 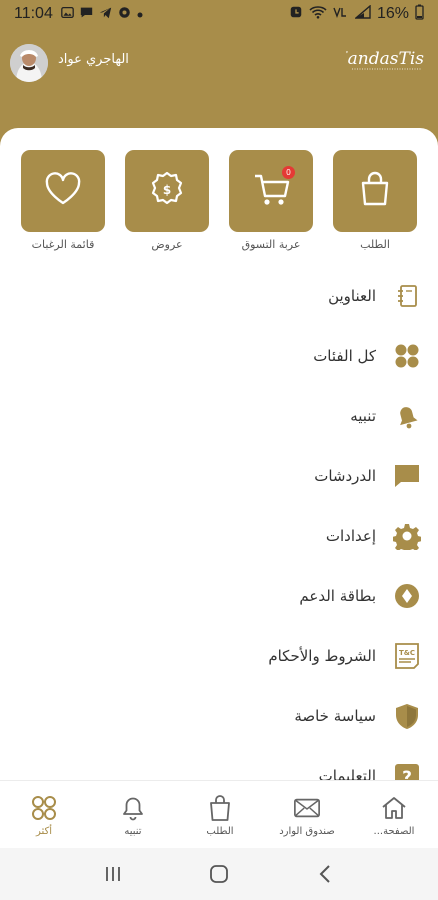 I want to click on avatar, so click(x=29, y=63).